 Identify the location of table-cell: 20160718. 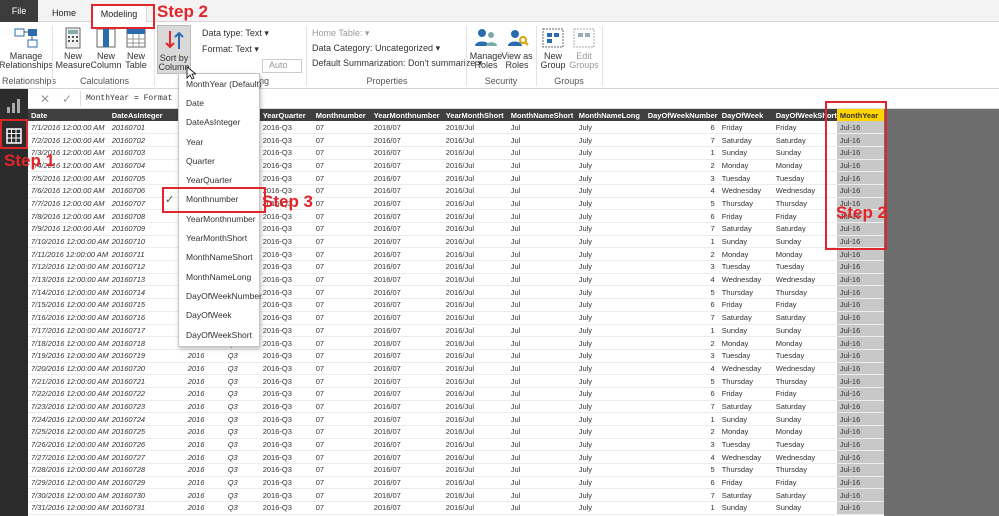
(146, 343).